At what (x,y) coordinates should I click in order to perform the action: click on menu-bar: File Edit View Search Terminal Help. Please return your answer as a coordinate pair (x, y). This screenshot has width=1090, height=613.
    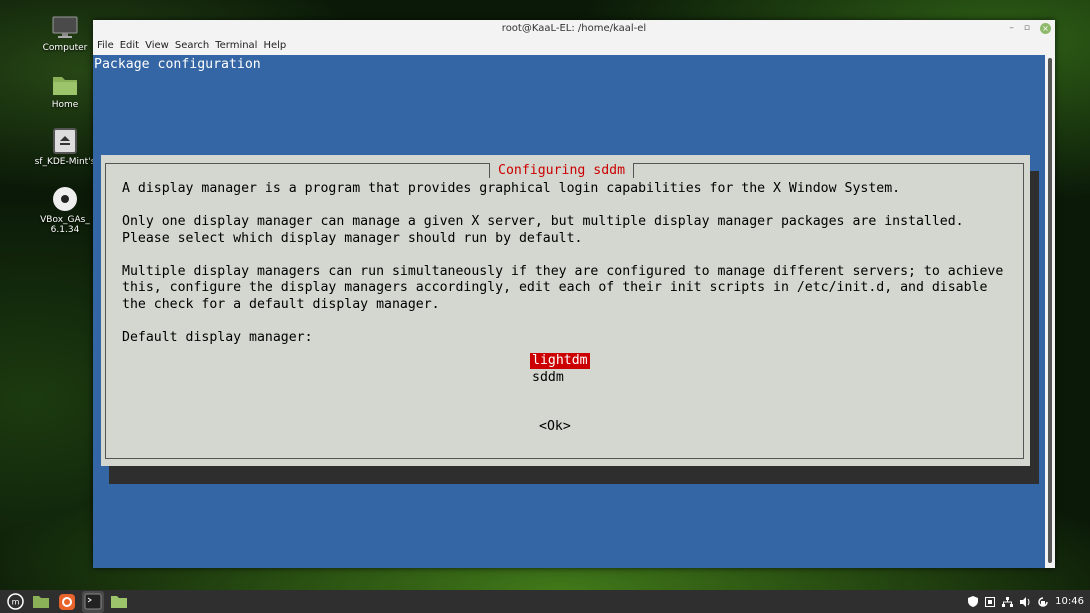
    Looking at the image, I should click on (574, 46).